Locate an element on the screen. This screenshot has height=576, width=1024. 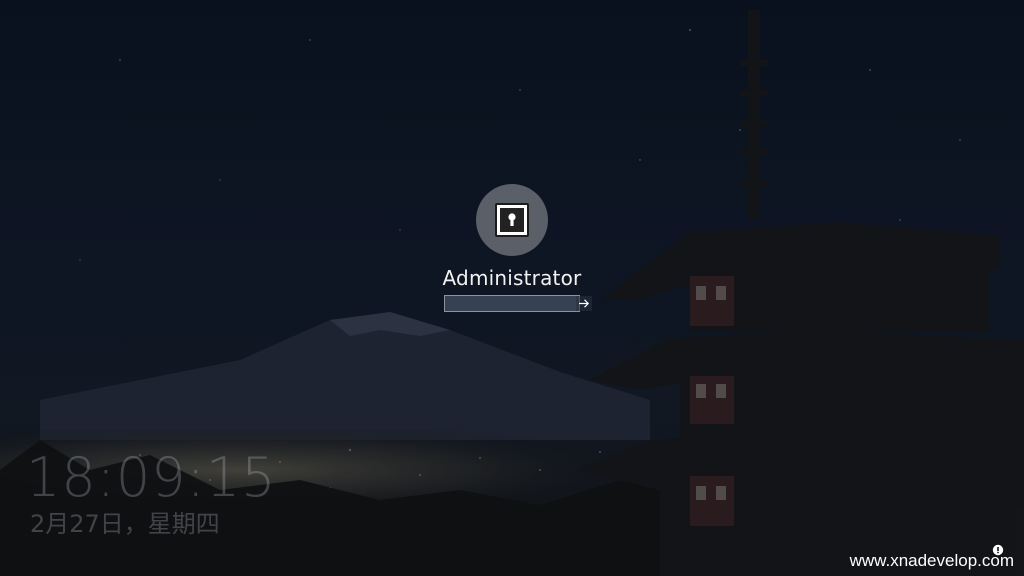
arrow-right-icon is located at coordinates (584, 303).